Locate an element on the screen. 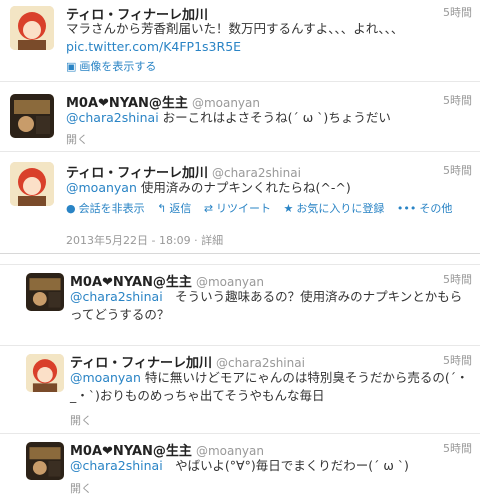  more-dots-icon: ••• is located at coordinates (406, 208).